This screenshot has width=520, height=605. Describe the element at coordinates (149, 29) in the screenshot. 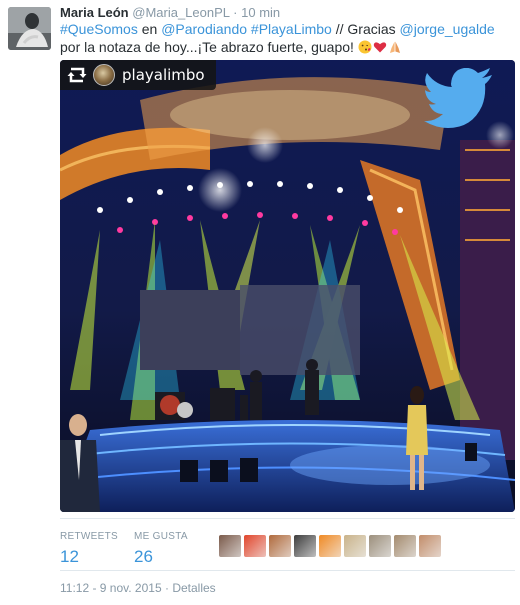

I see `tweet-text-plain: en` at that location.